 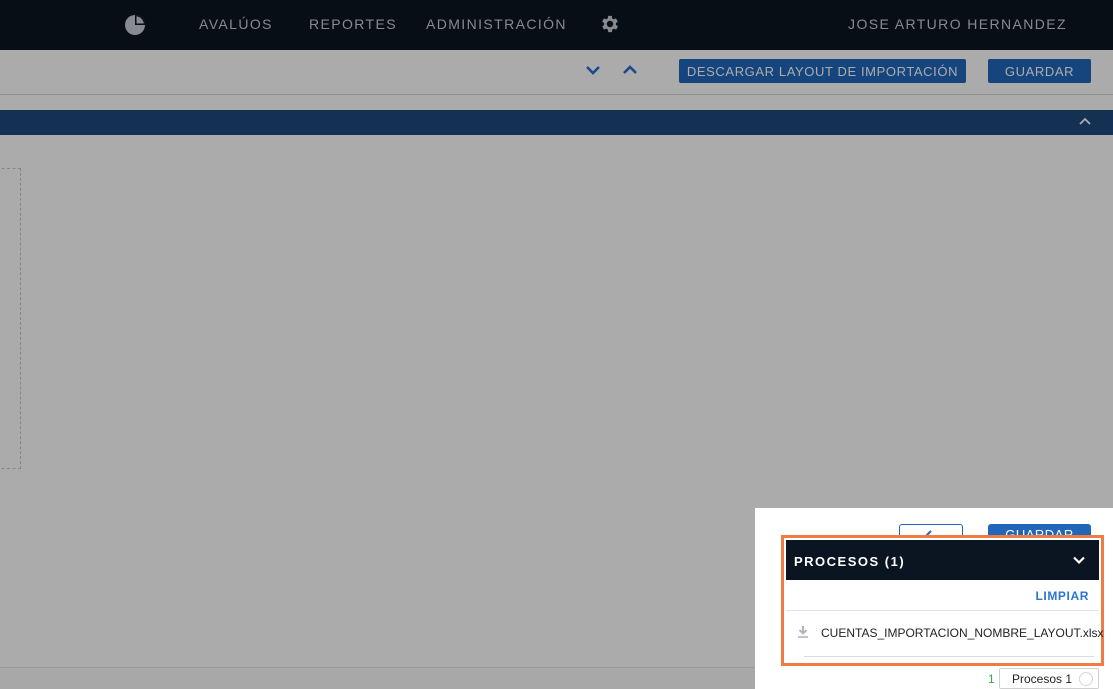 I want to click on chevron-down-icon, so click(x=1079, y=560).